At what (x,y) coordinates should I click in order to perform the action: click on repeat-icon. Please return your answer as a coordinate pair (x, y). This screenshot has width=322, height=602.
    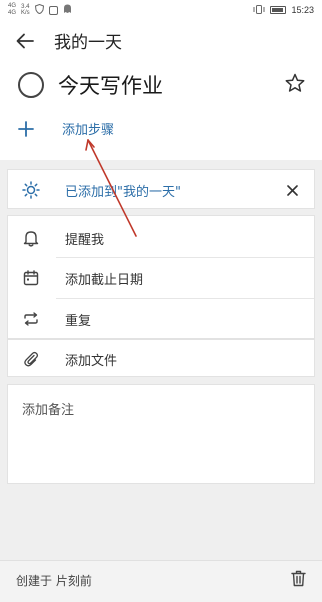
    Looking at the image, I should click on (31, 319).